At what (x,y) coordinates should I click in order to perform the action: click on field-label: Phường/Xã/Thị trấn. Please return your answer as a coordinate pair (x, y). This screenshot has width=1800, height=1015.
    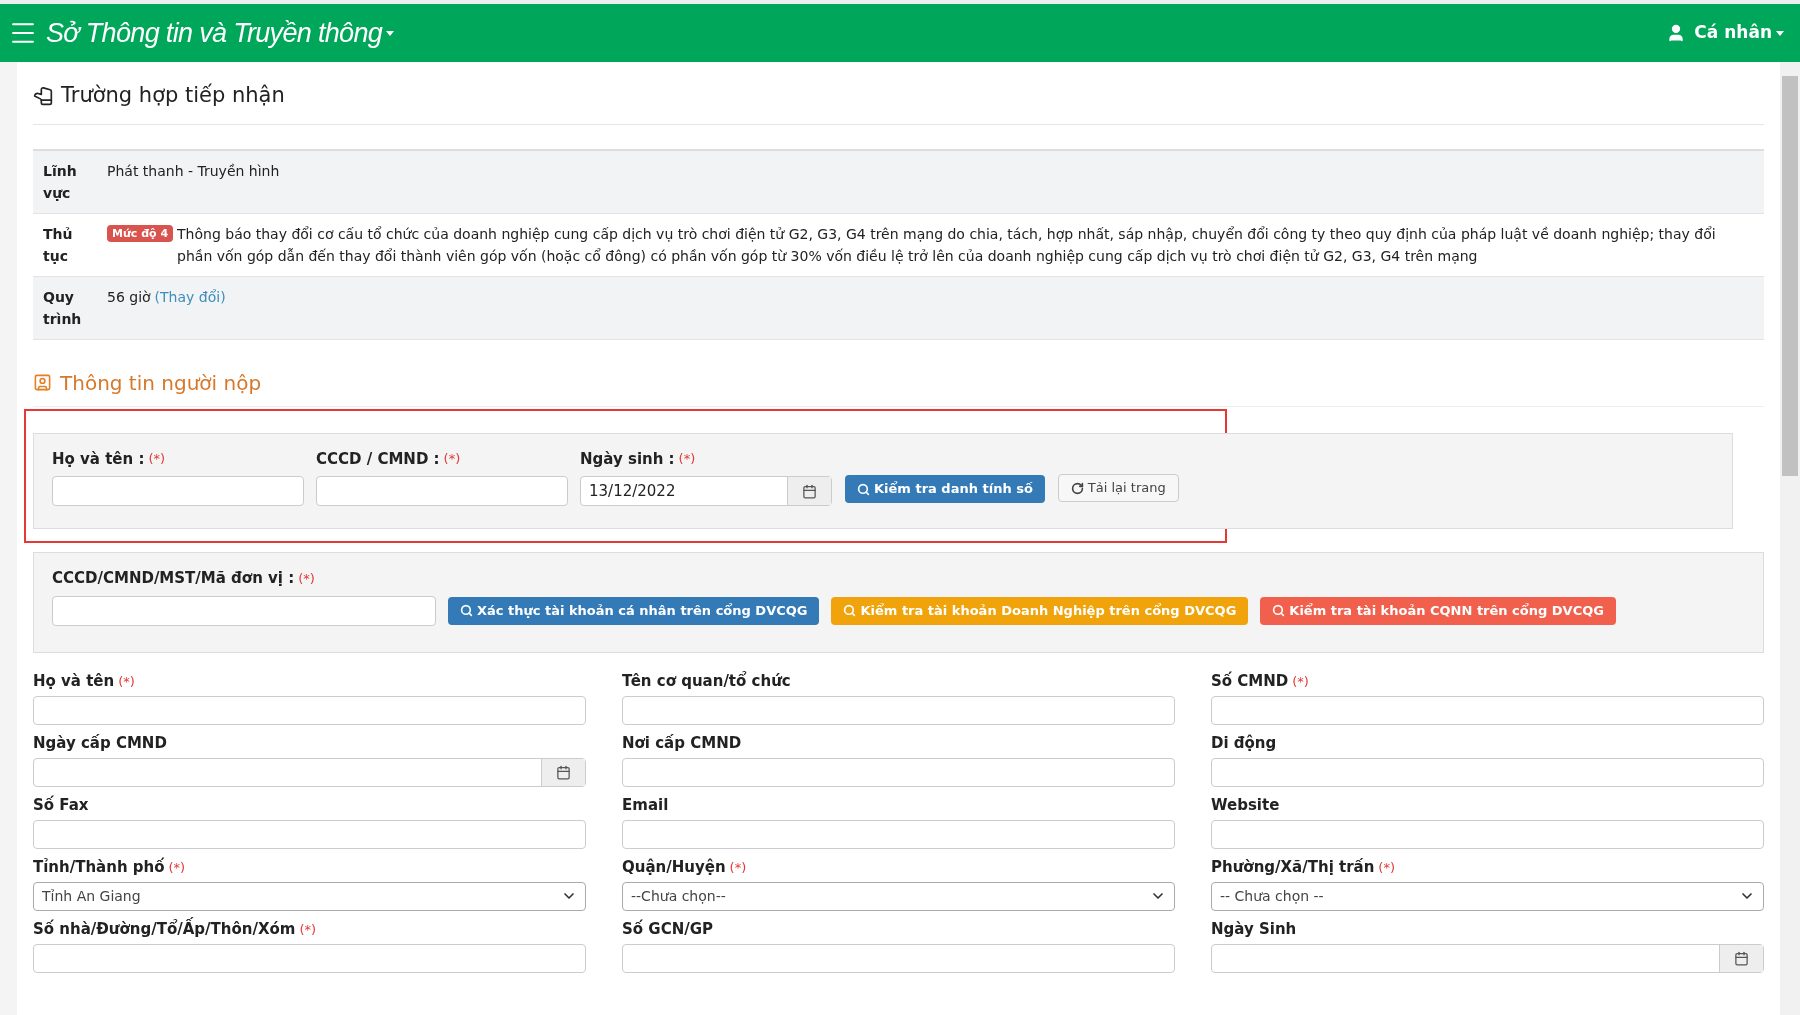
    Looking at the image, I should click on (1293, 868).